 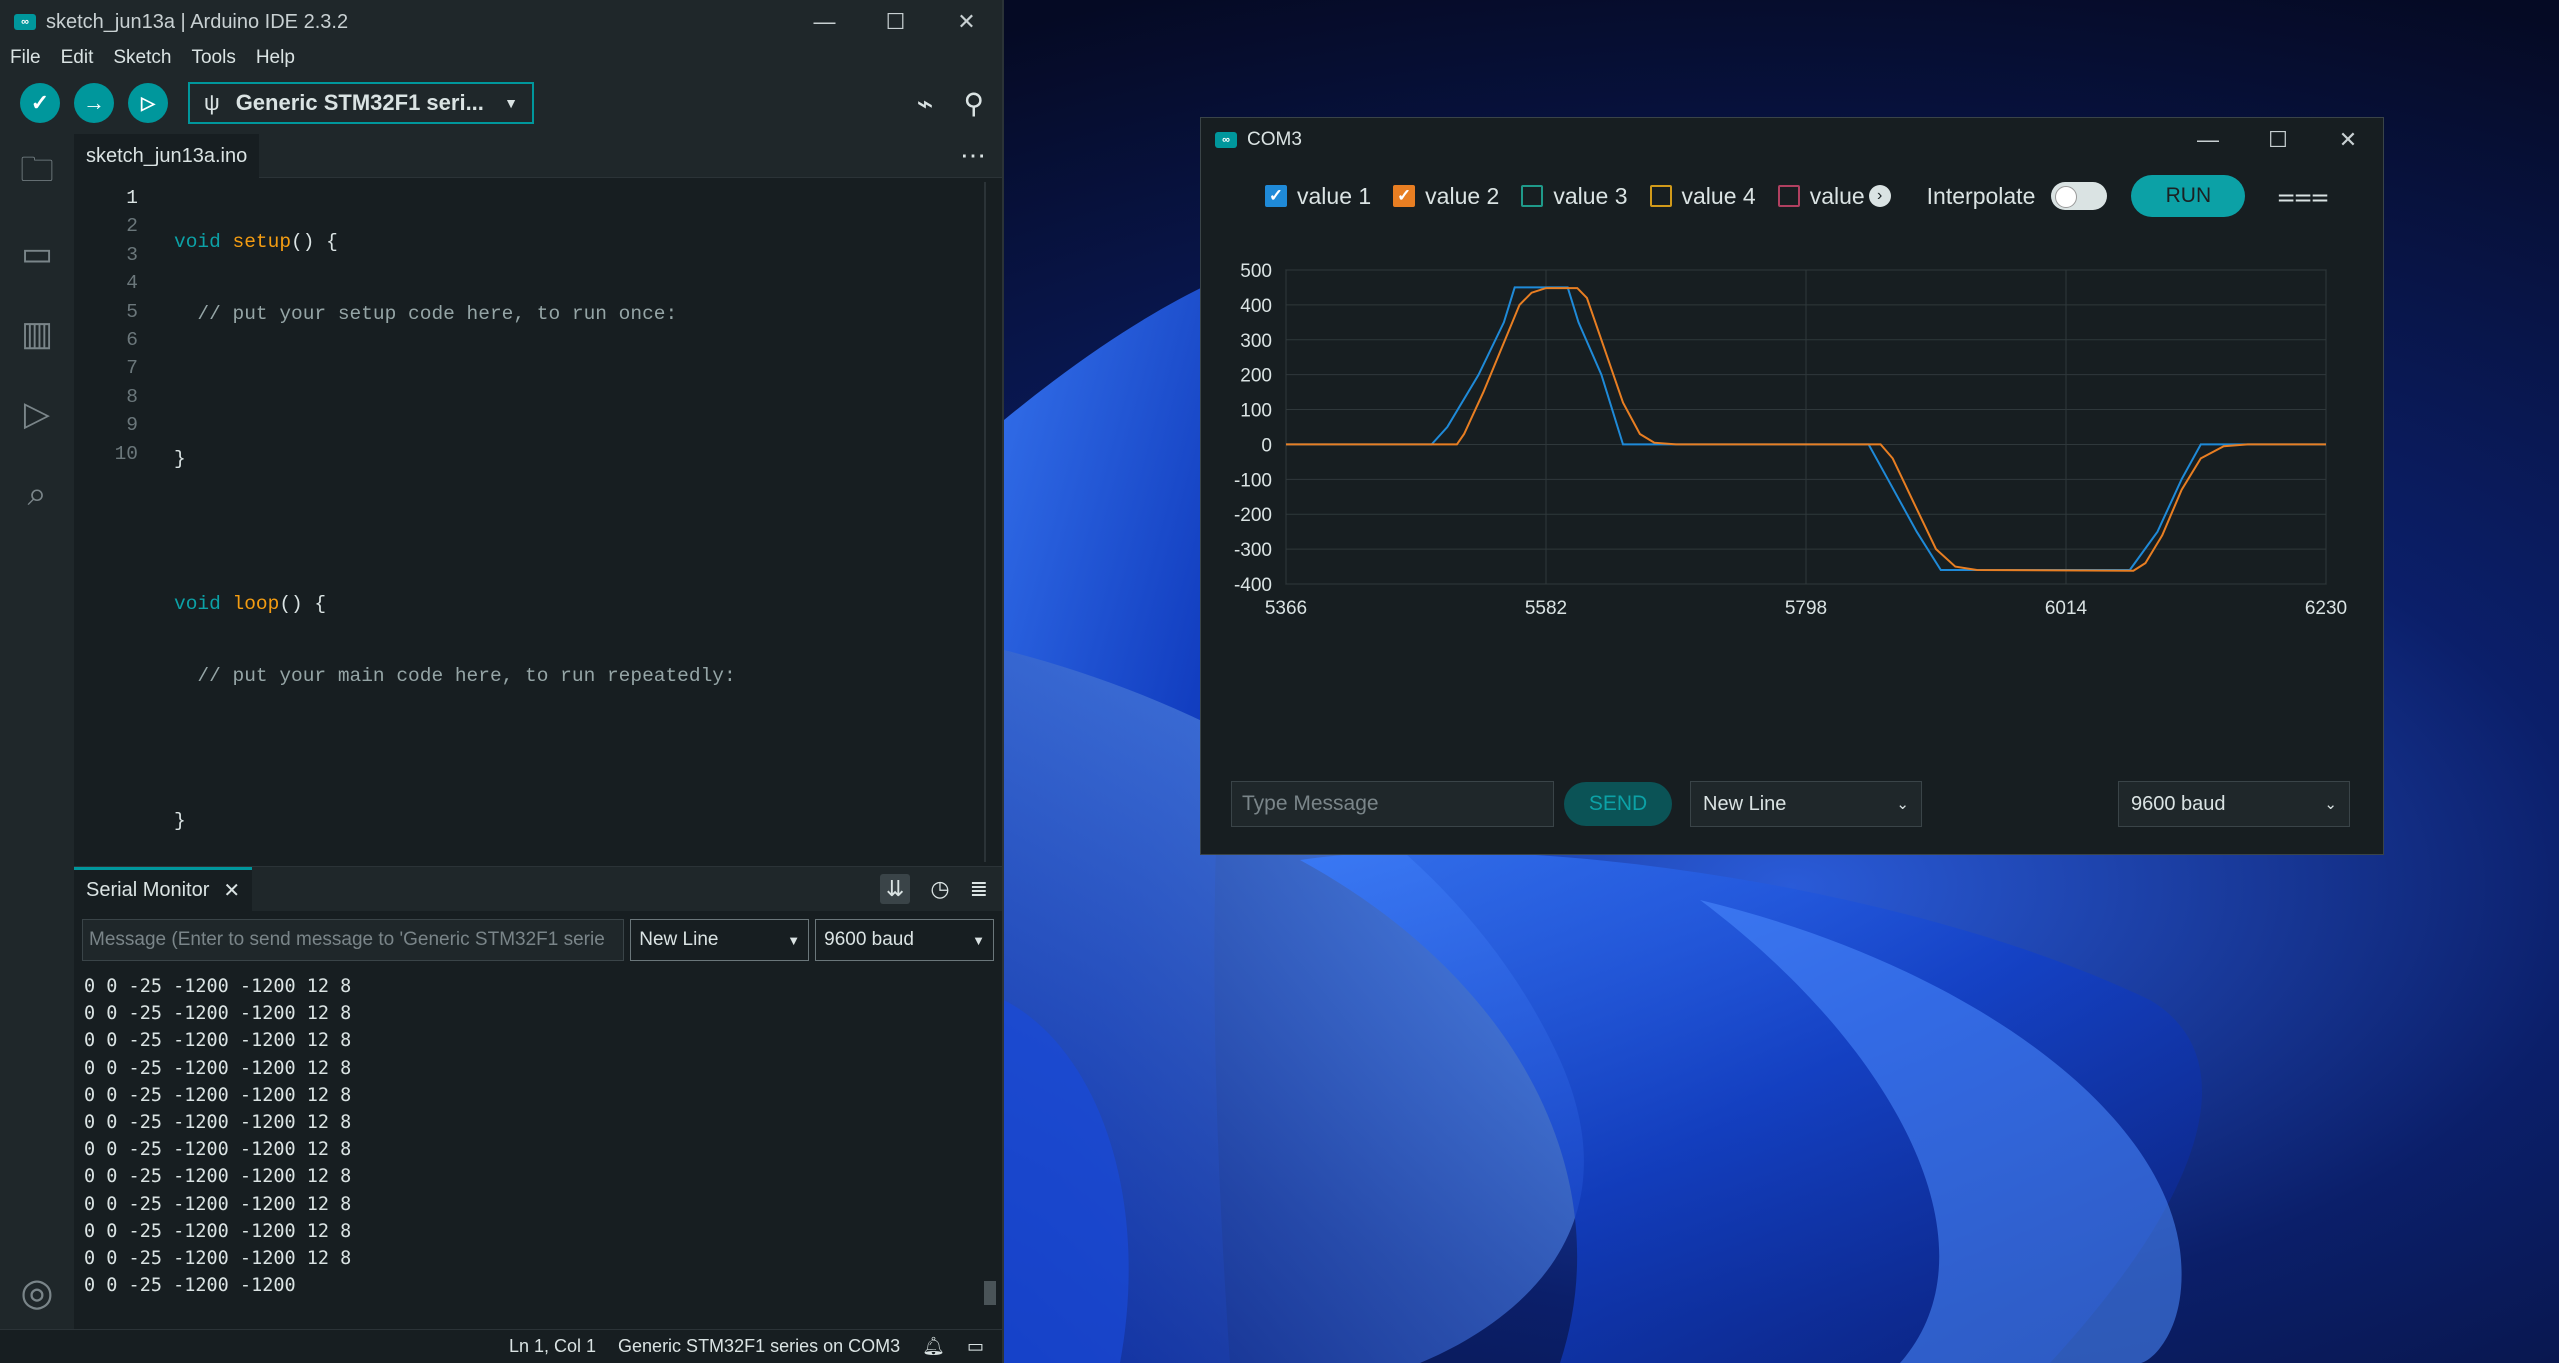 I want to click on search-icon: ⌕, so click(x=37, y=494).